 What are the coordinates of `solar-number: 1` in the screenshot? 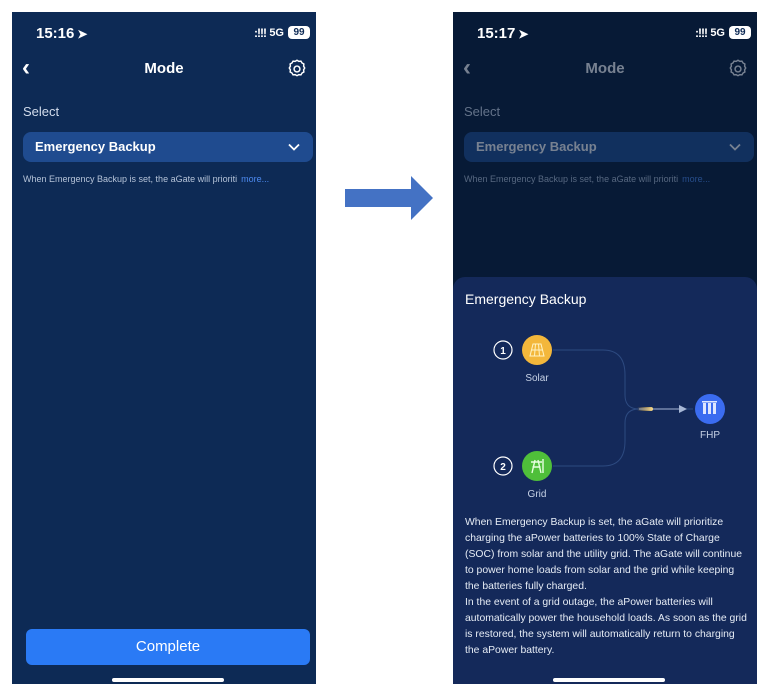 It's located at (503, 351).